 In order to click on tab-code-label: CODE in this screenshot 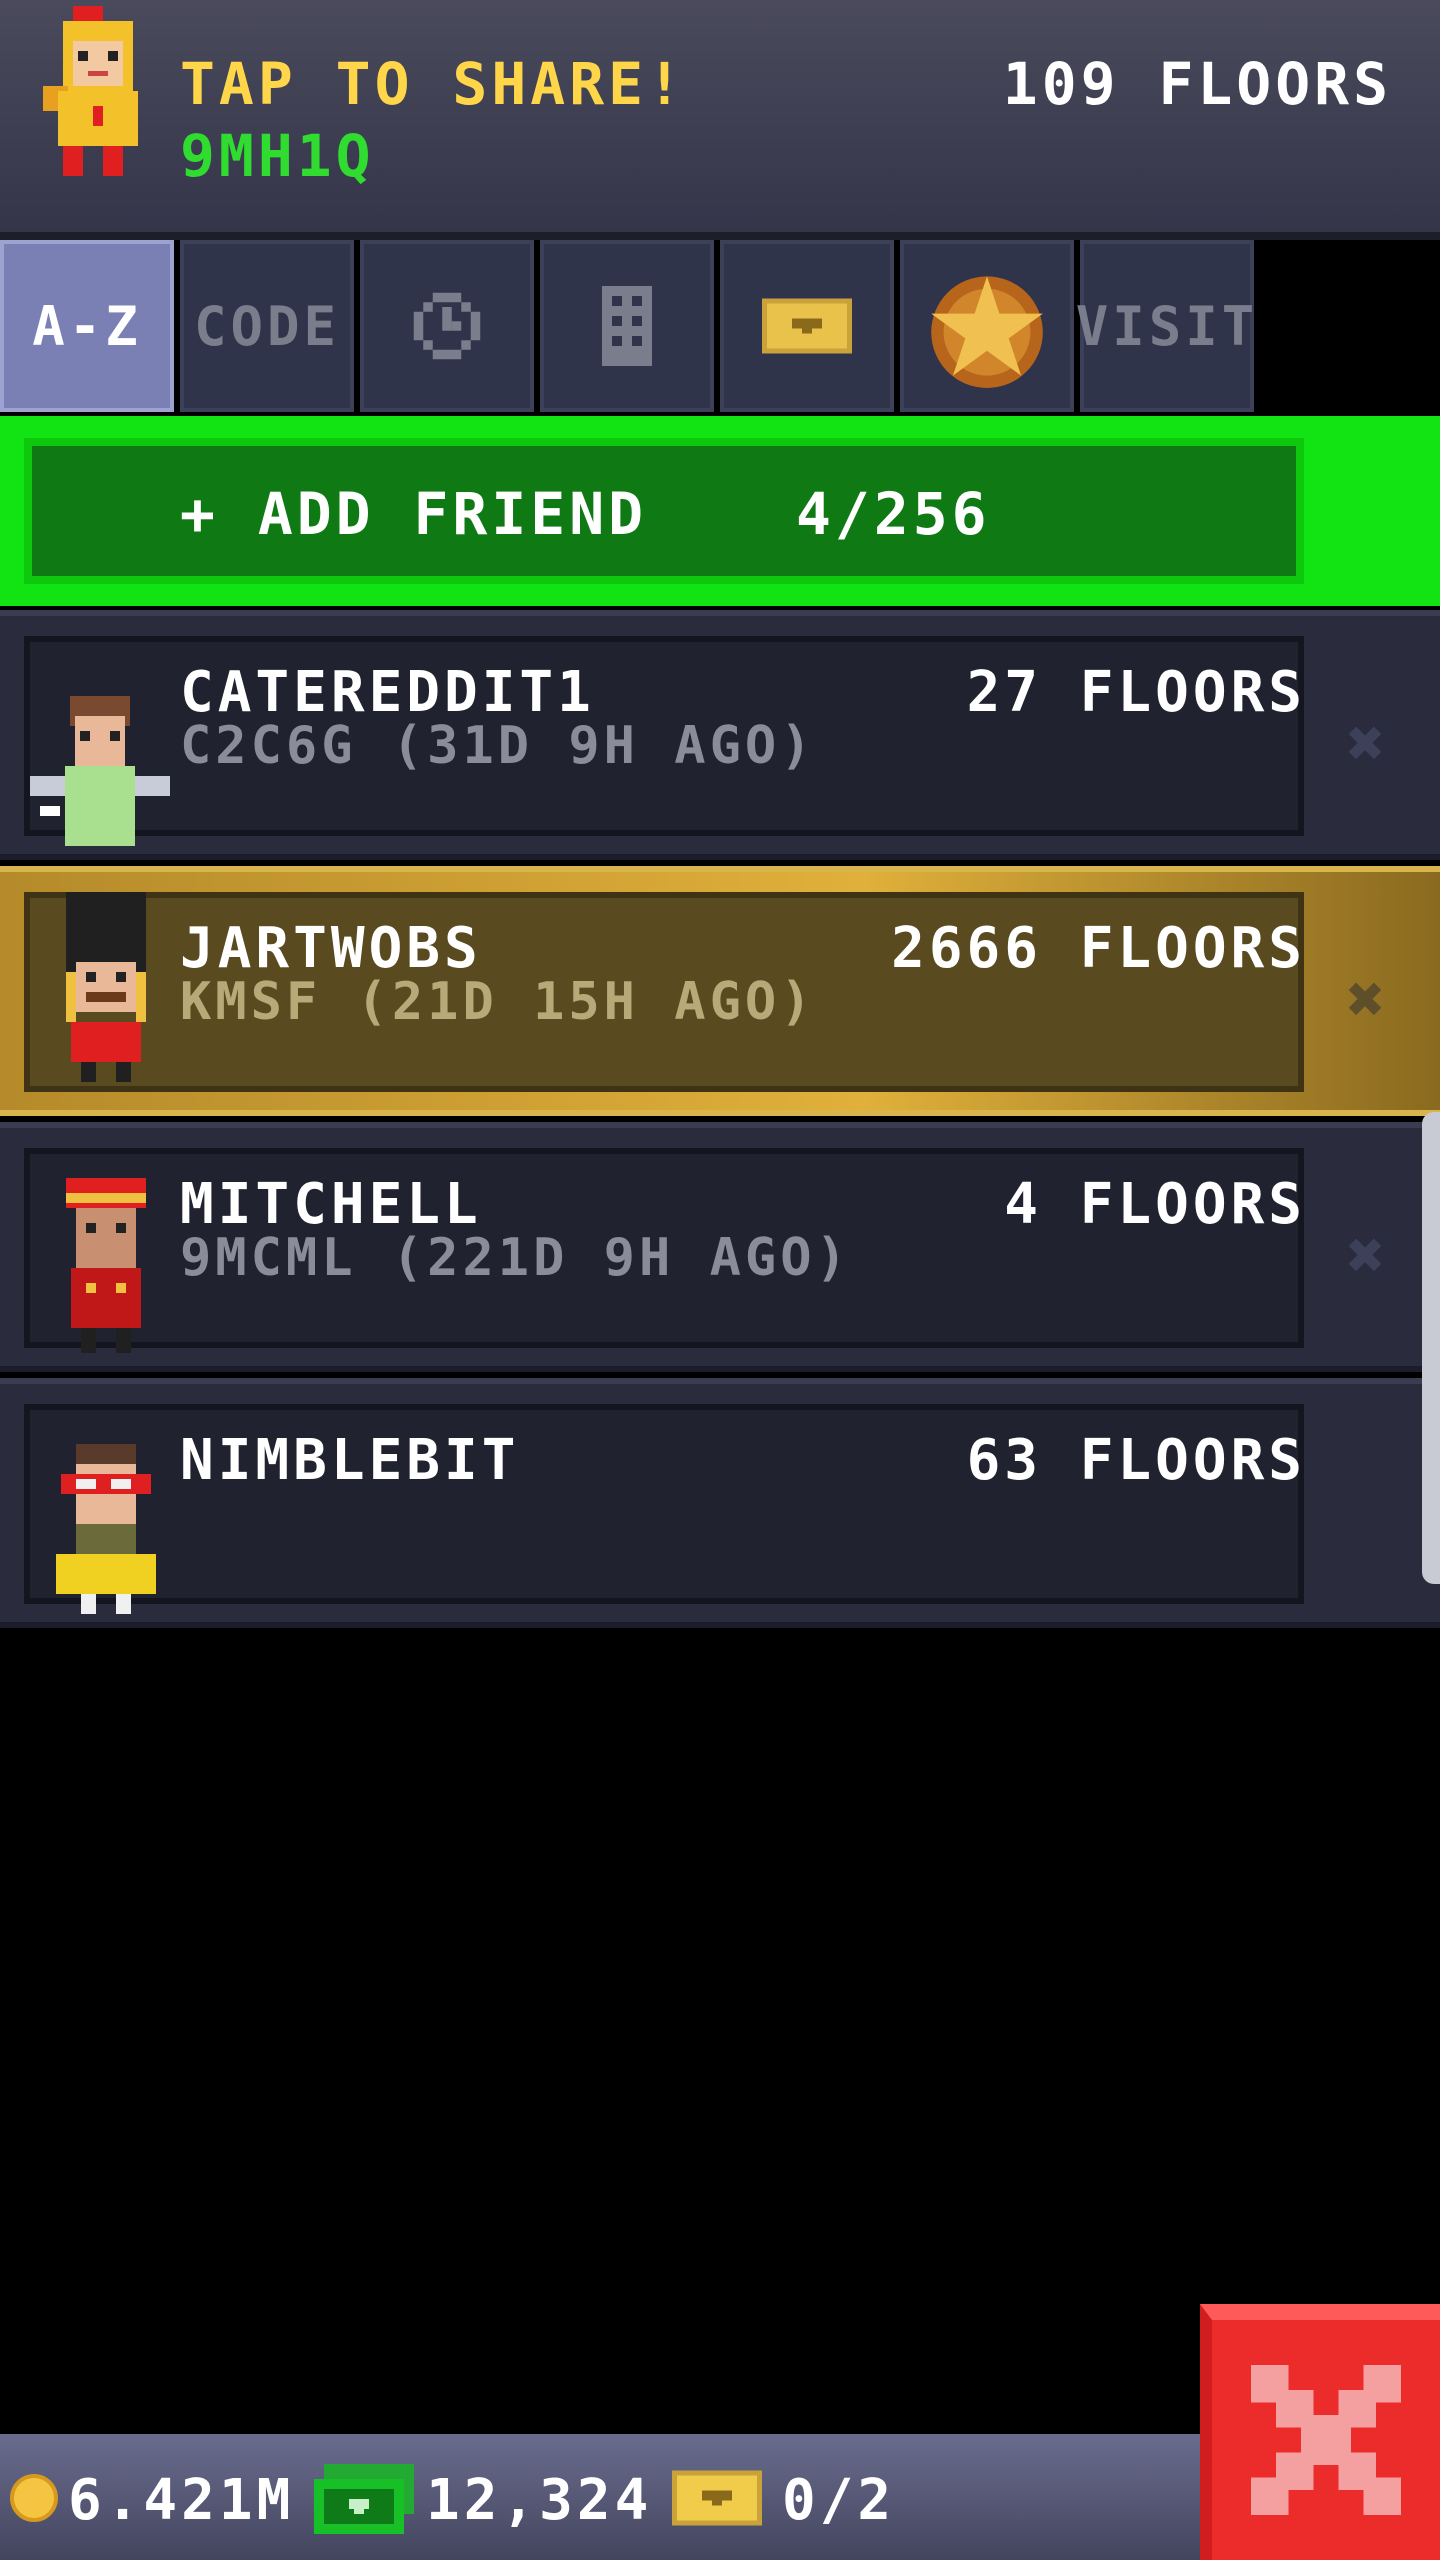, I will do `click(267, 326)`.